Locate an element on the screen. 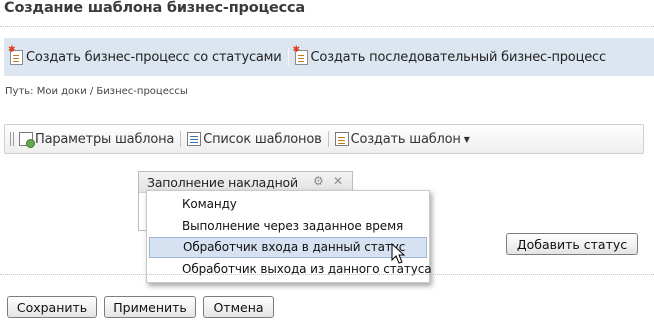  save-button: Сохранить is located at coordinates (52, 307).